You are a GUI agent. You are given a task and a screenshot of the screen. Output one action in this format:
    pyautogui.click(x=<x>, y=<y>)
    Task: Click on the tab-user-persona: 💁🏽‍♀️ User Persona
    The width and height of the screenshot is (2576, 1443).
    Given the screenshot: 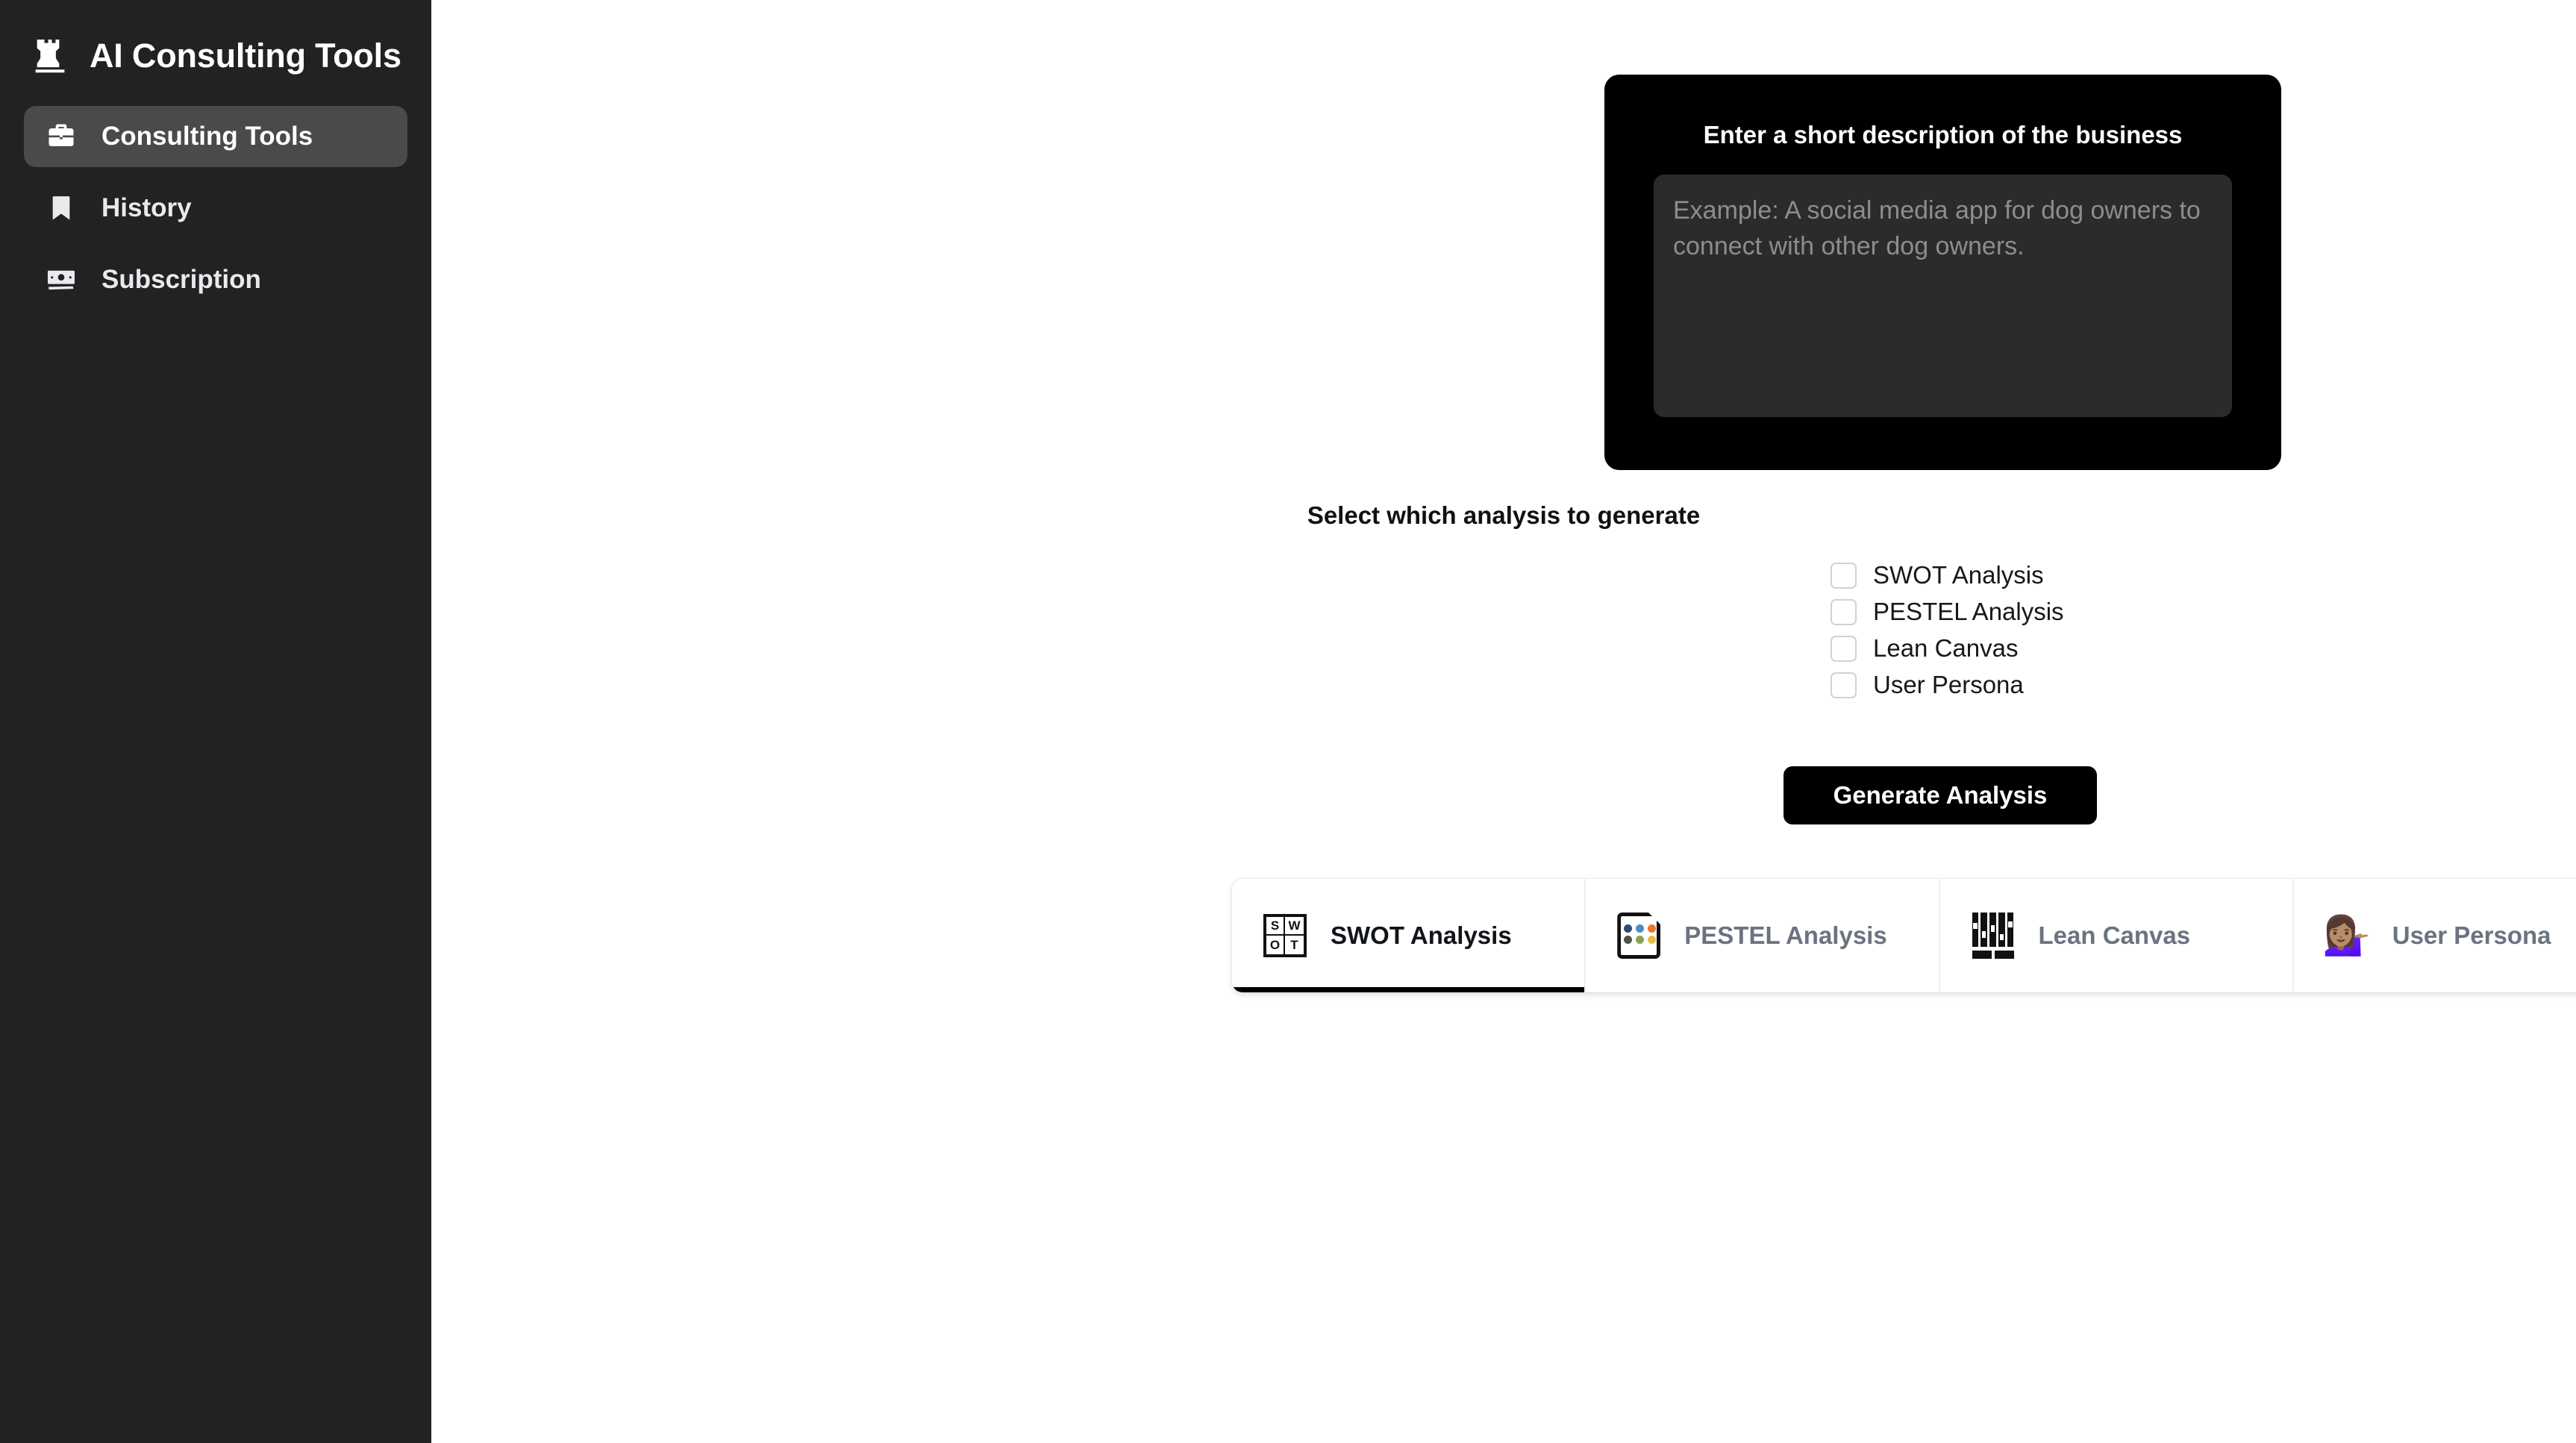 What is the action you would take?
    pyautogui.click(x=2434, y=935)
    